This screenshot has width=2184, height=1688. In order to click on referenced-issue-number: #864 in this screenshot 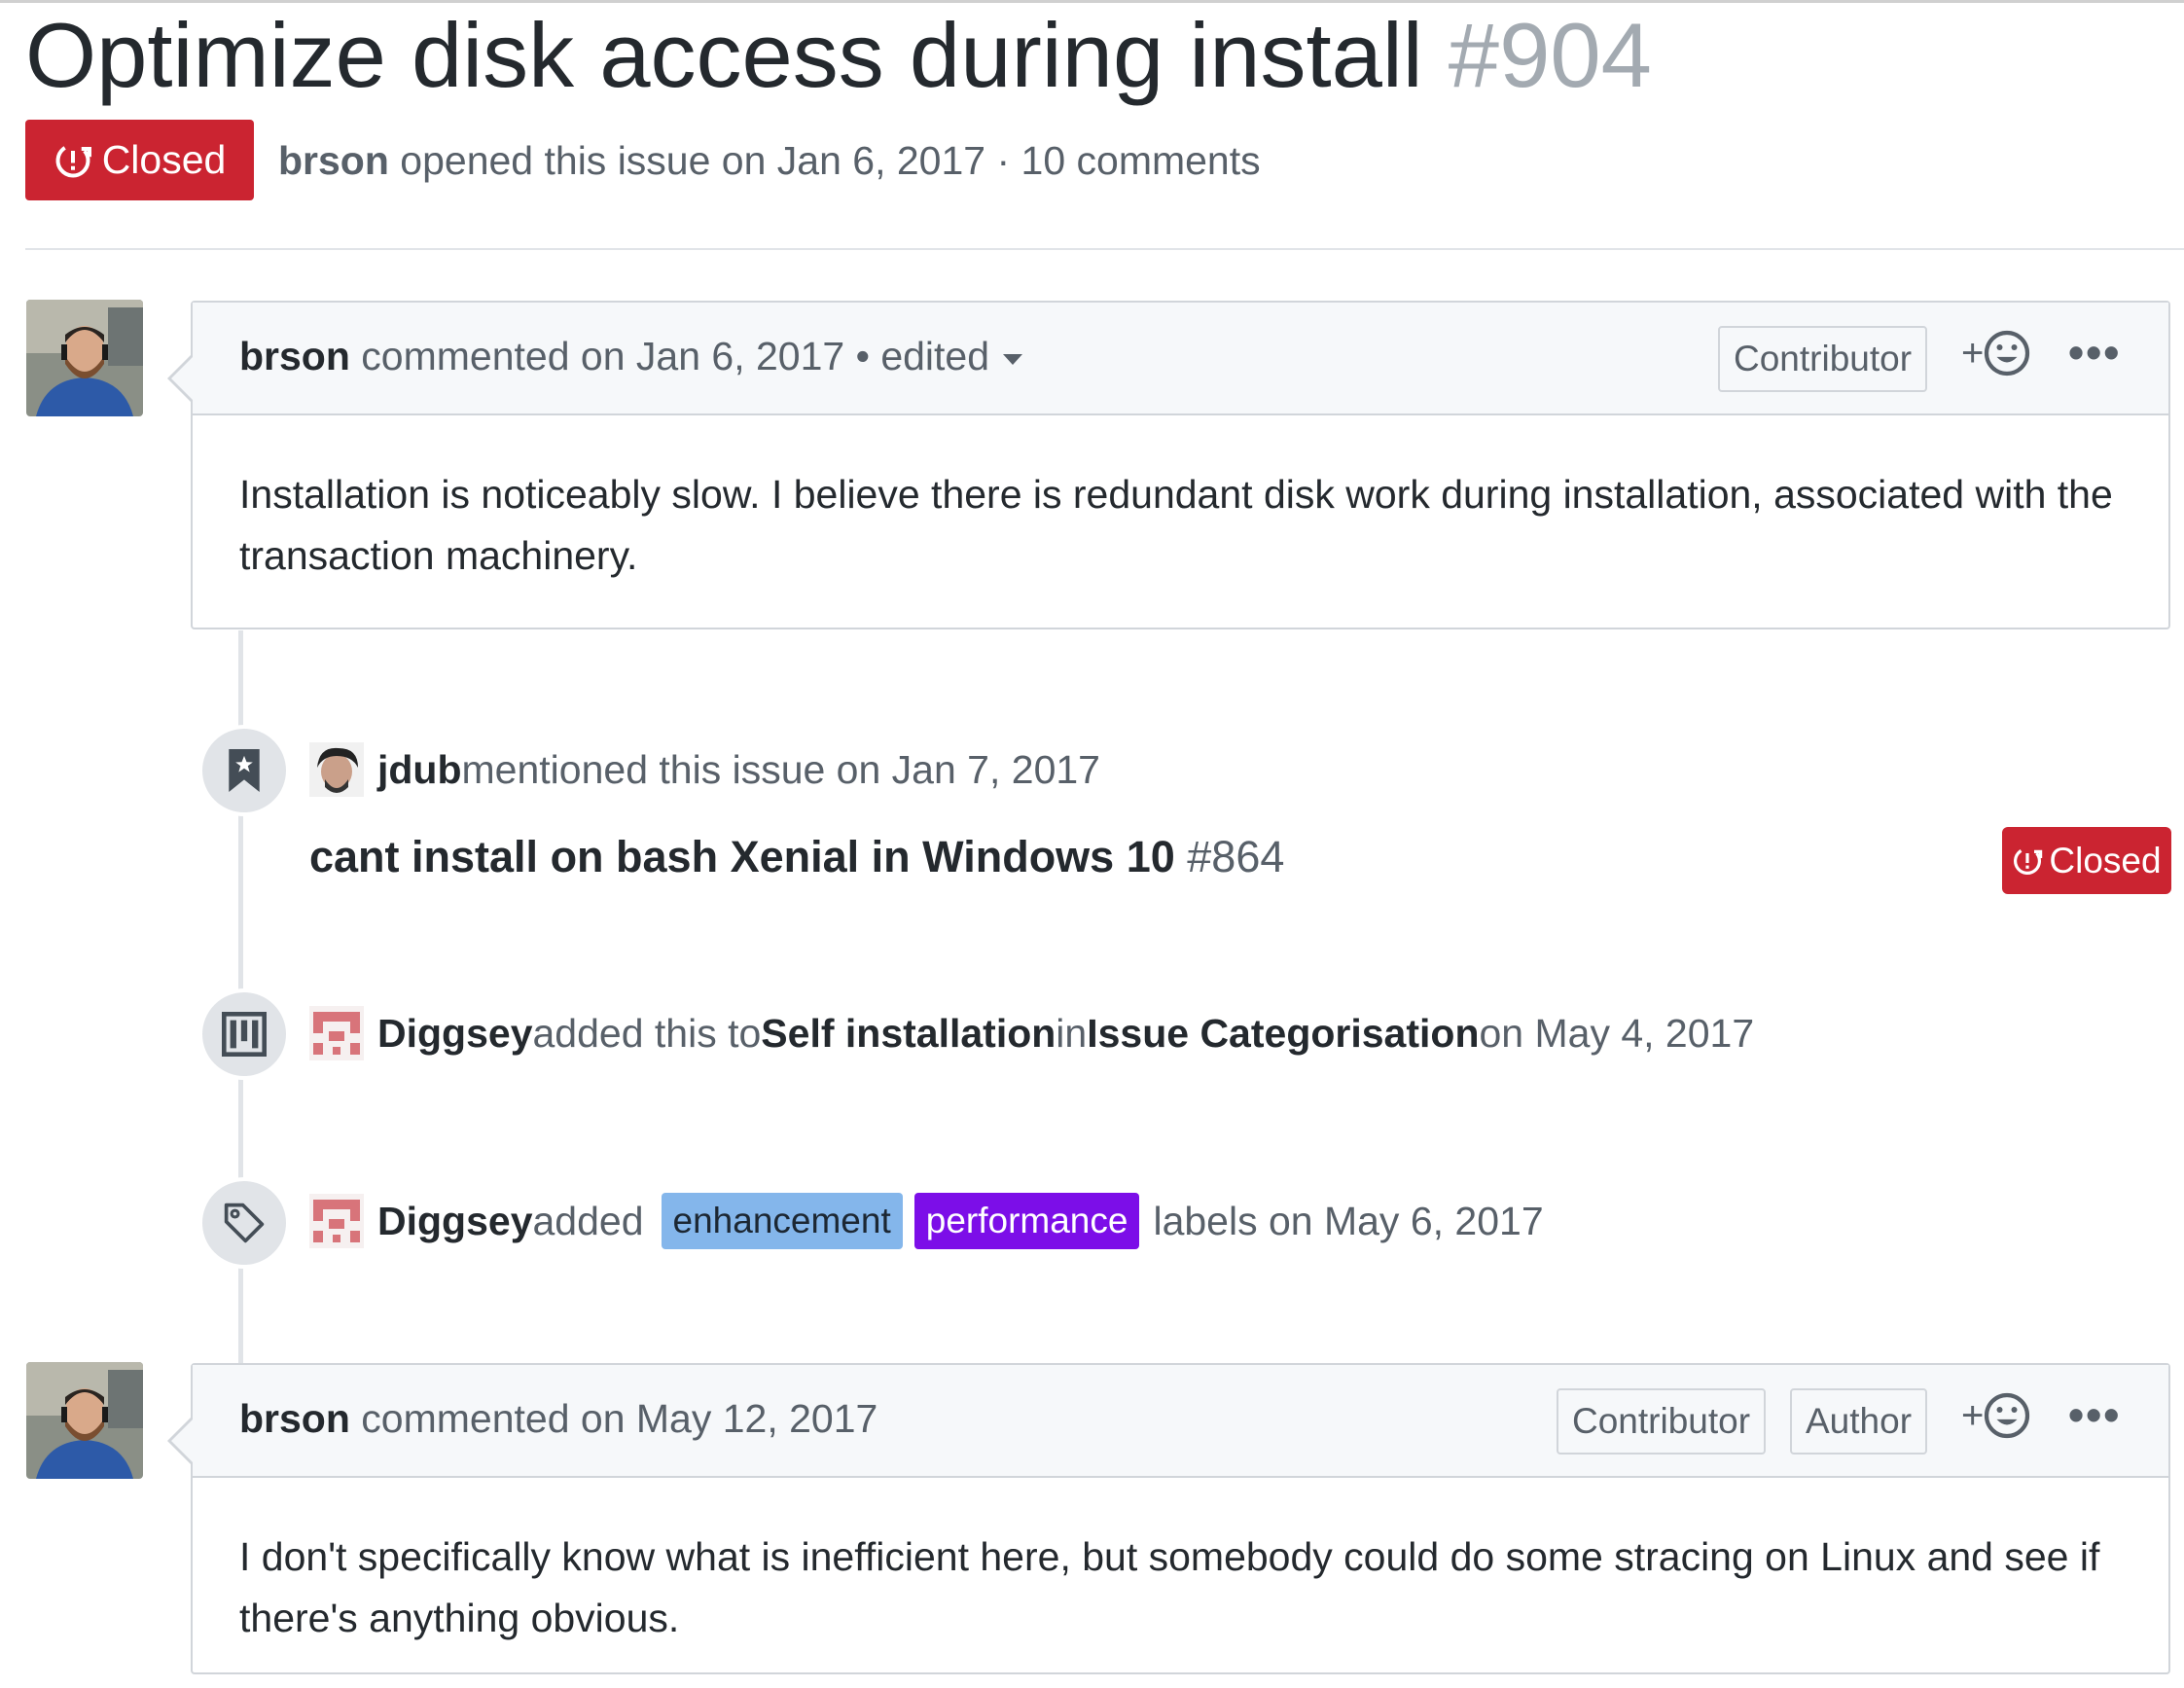, I will do `click(1235, 856)`.